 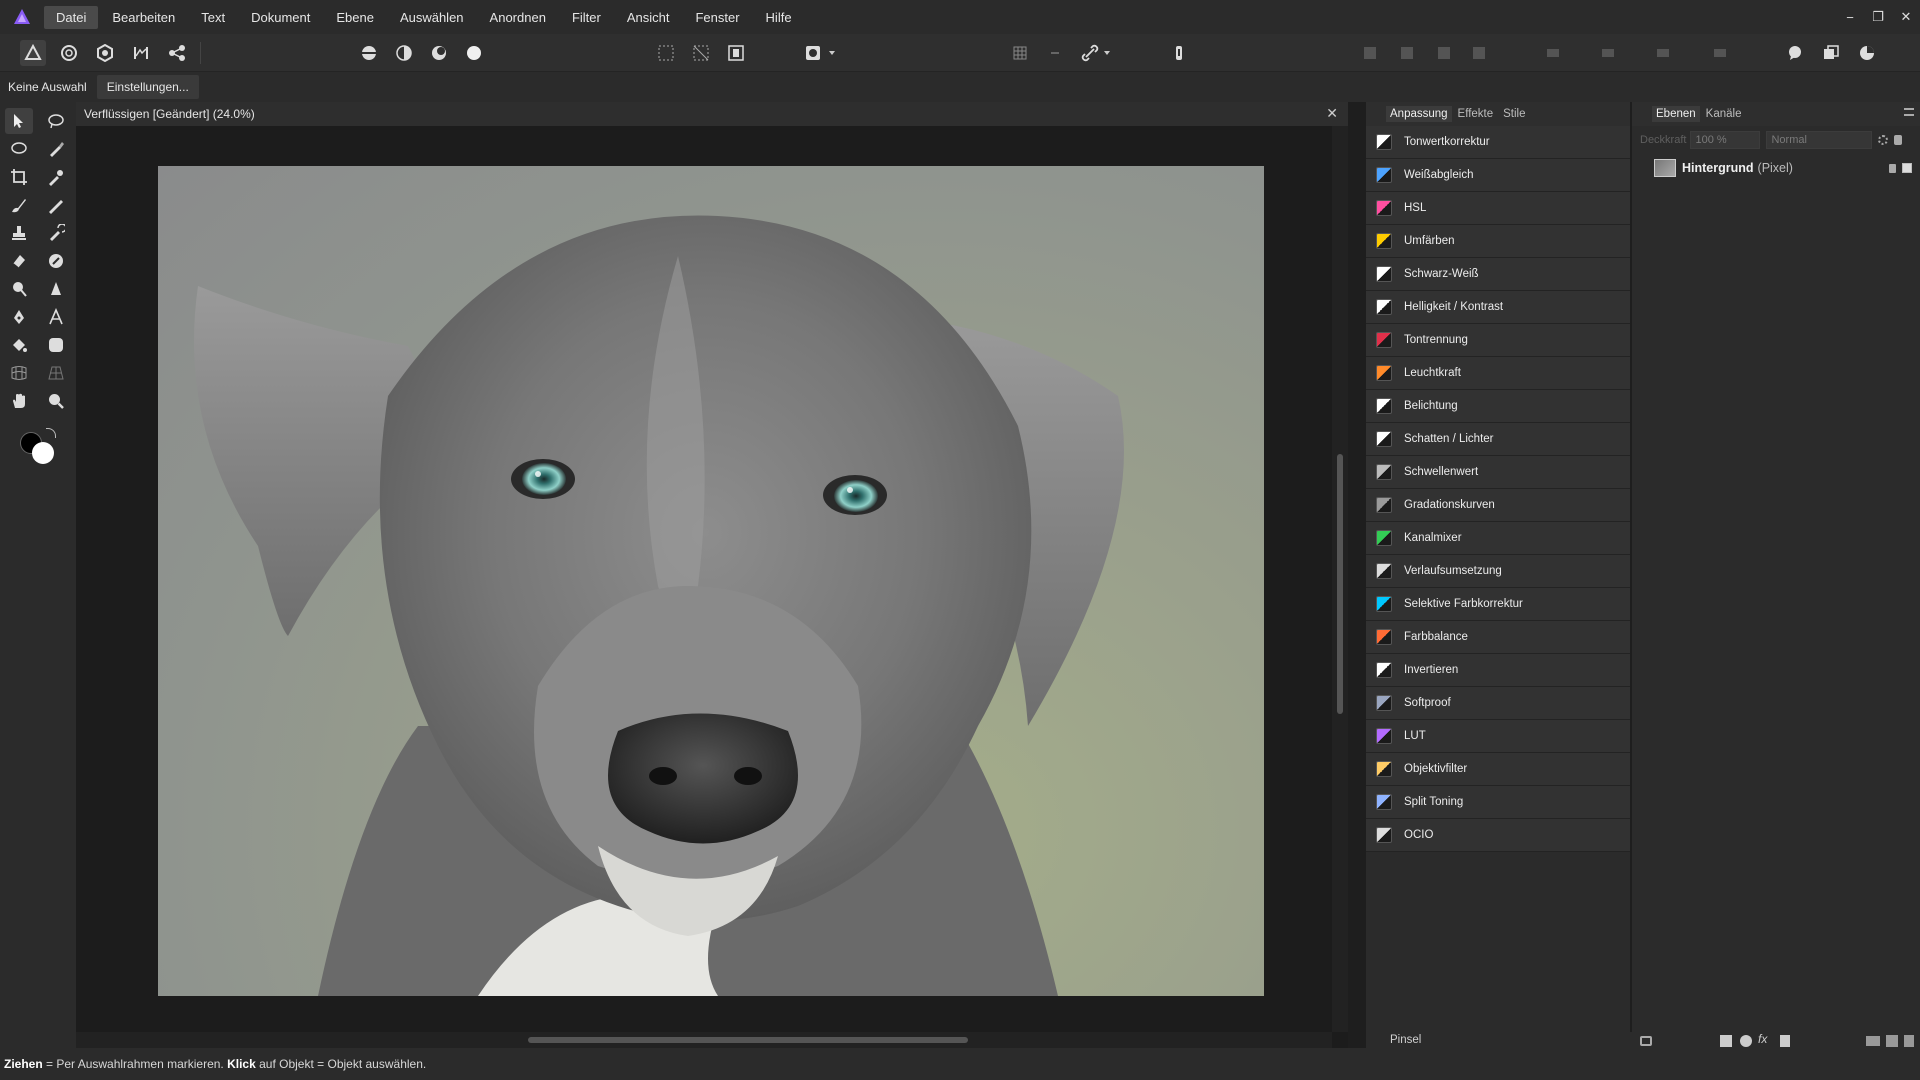 I want to click on selection-brush-icon, so click(x=56, y=149).